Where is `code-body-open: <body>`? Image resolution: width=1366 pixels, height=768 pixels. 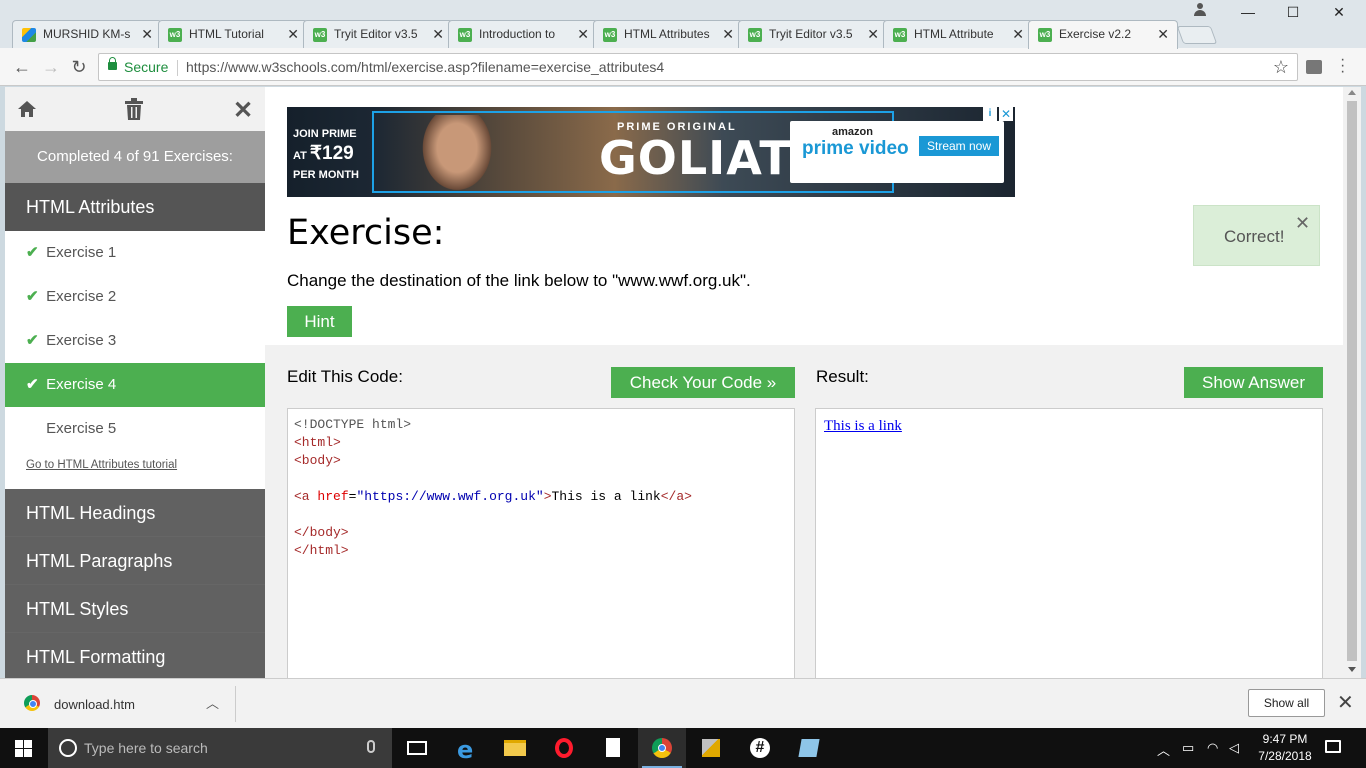 code-body-open: <body> is located at coordinates (317, 460).